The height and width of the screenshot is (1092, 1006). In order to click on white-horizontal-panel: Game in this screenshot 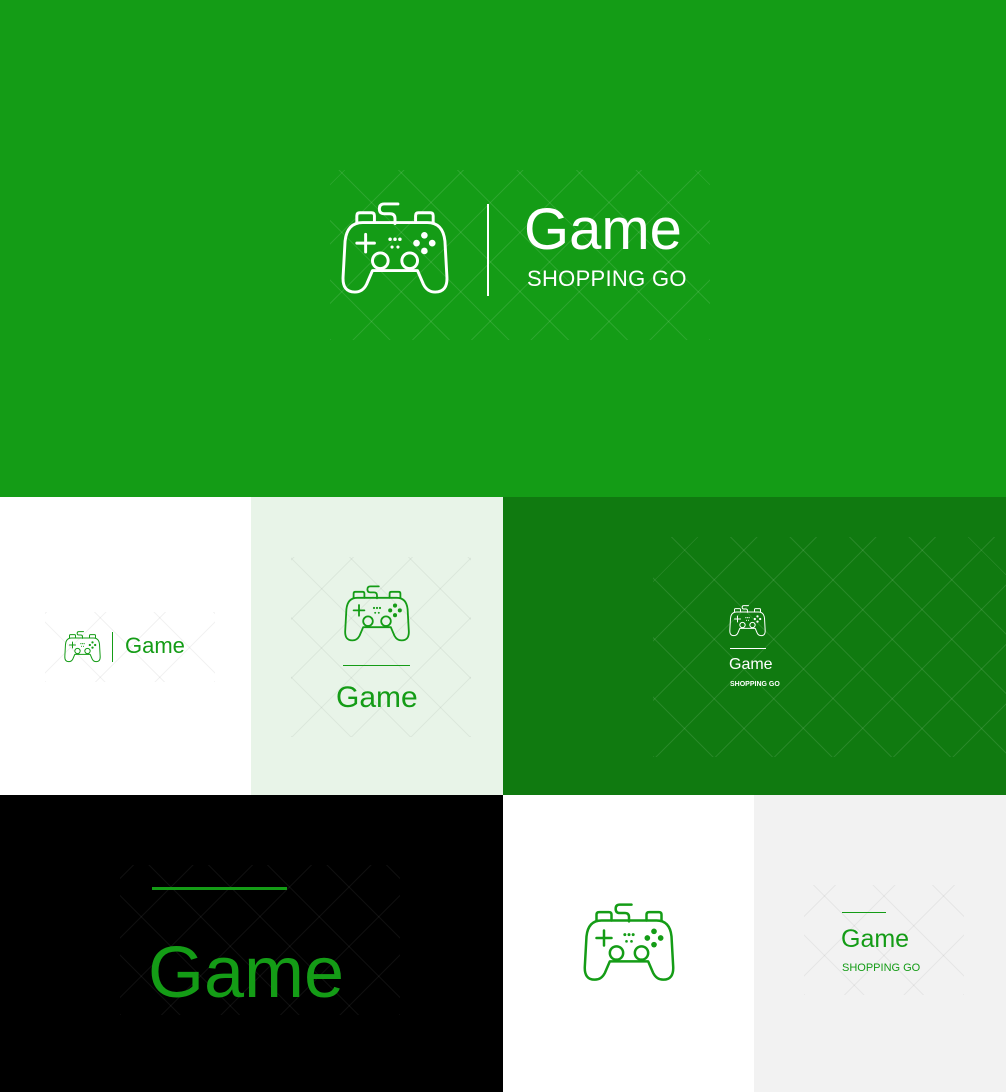, I will do `click(125, 646)`.